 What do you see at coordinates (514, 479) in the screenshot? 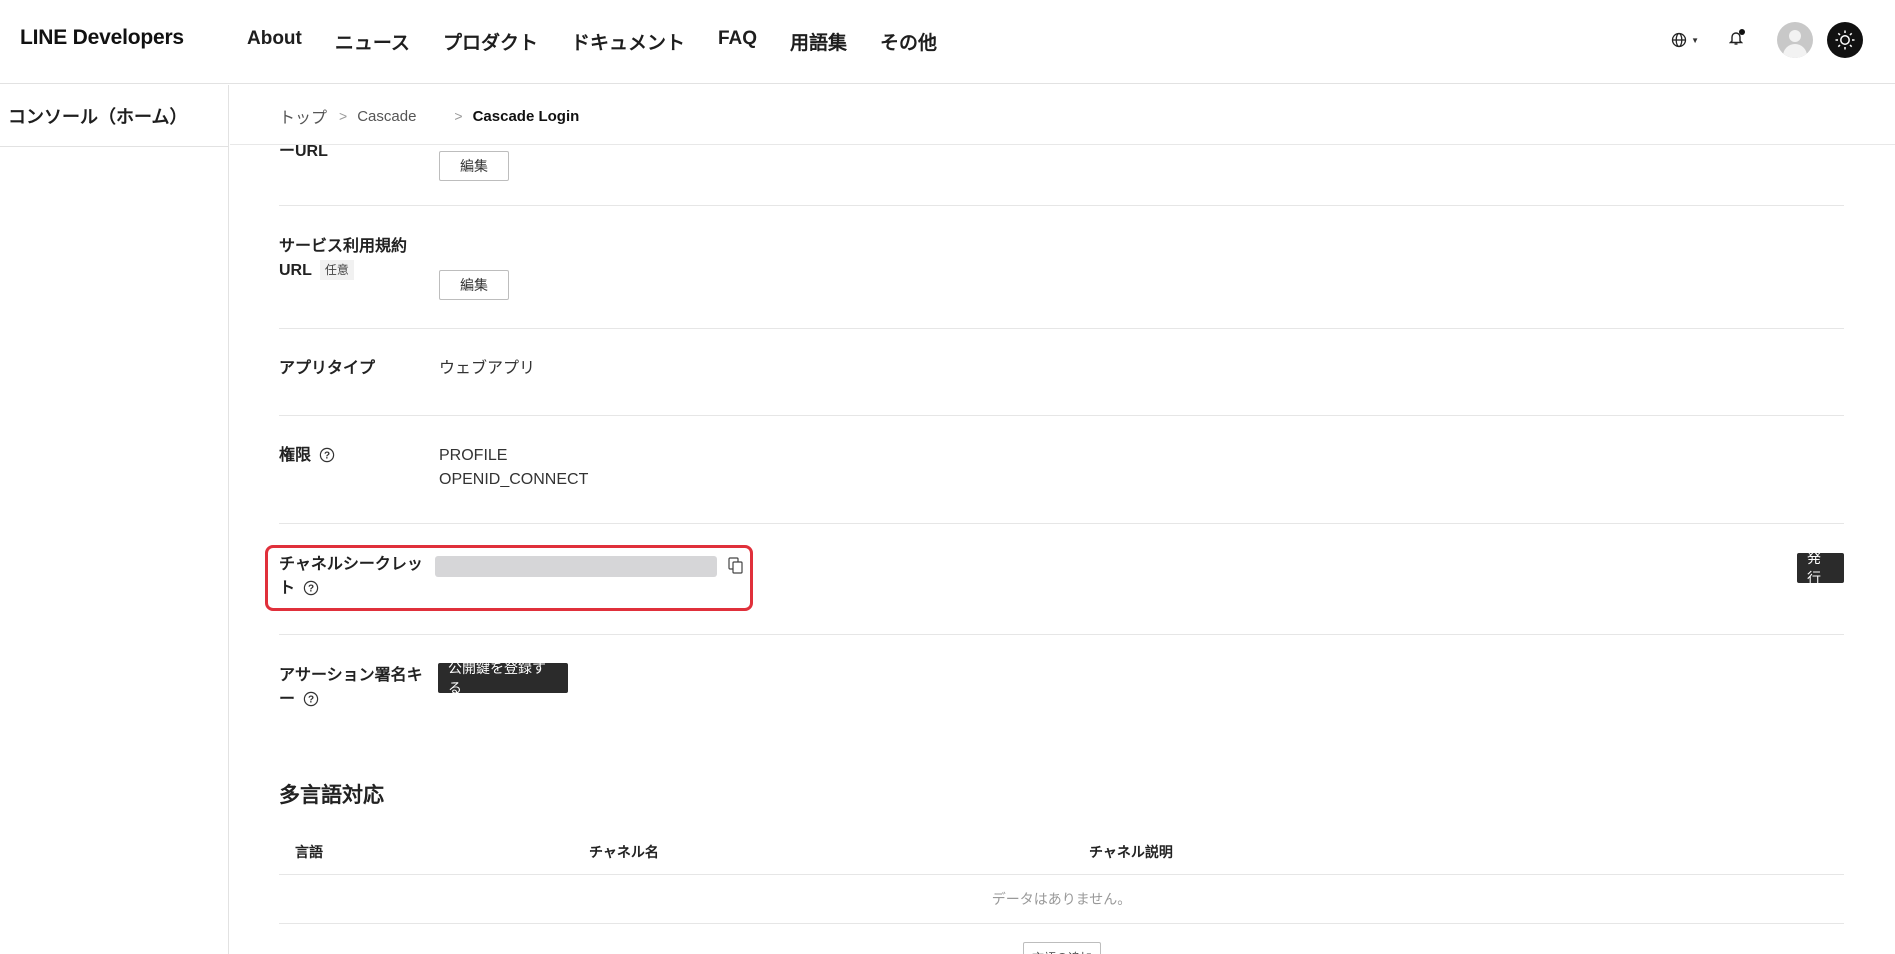
I see `permission-openid-connect: OPENID_CONNECT` at bounding box center [514, 479].